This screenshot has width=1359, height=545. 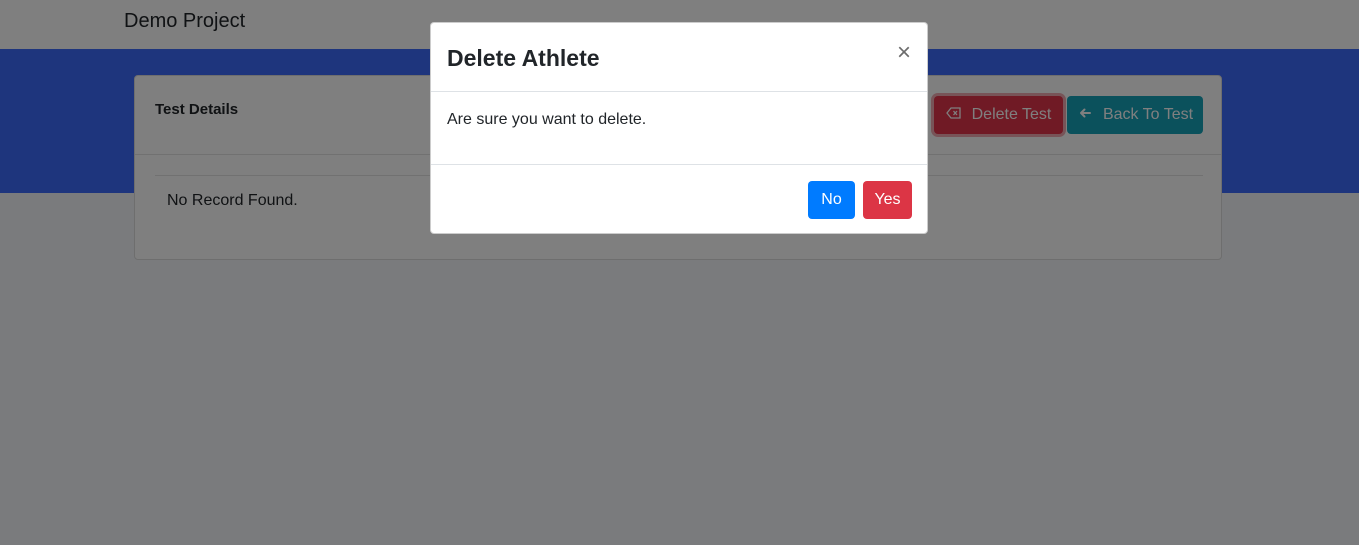 What do you see at coordinates (831, 200) in the screenshot?
I see `no-button: No` at bounding box center [831, 200].